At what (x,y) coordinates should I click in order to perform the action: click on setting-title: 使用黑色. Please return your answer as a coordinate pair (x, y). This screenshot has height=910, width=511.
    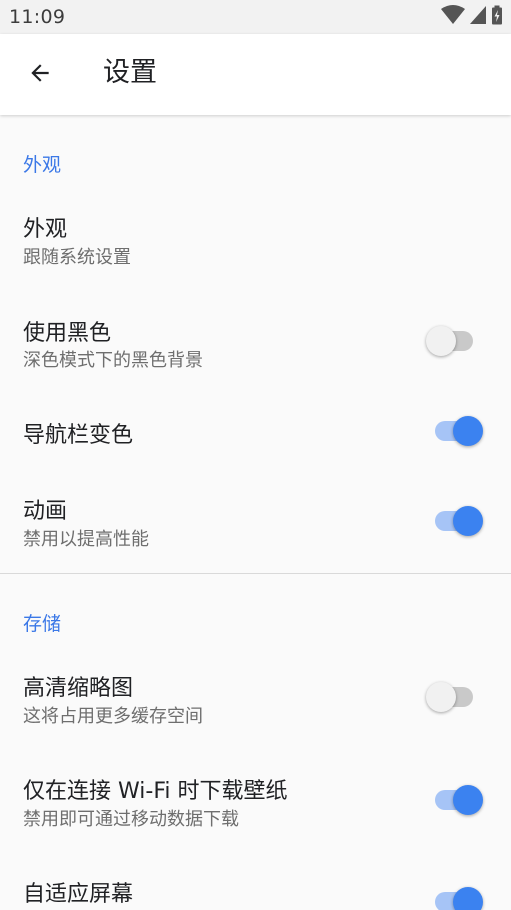
    Looking at the image, I should click on (67, 333).